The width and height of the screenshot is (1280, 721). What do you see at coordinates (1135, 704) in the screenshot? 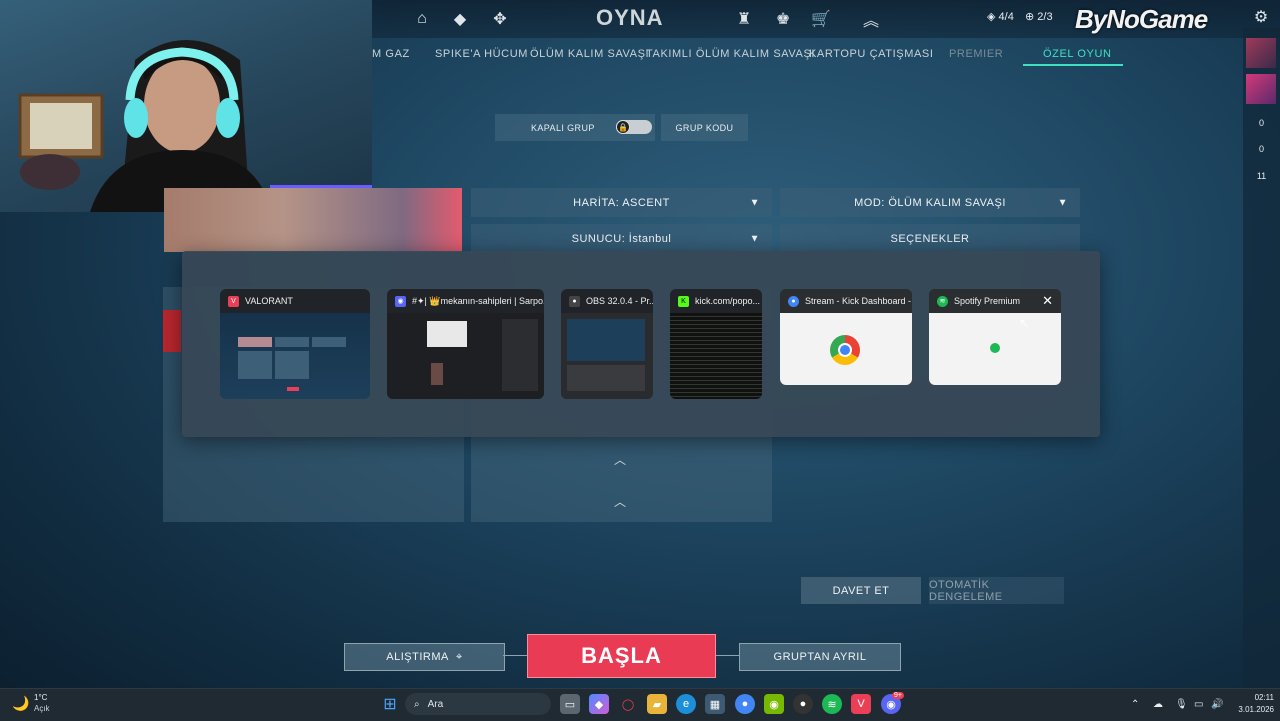
I see `tray-chevron-up-icon: ⌃` at bounding box center [1135, 704].